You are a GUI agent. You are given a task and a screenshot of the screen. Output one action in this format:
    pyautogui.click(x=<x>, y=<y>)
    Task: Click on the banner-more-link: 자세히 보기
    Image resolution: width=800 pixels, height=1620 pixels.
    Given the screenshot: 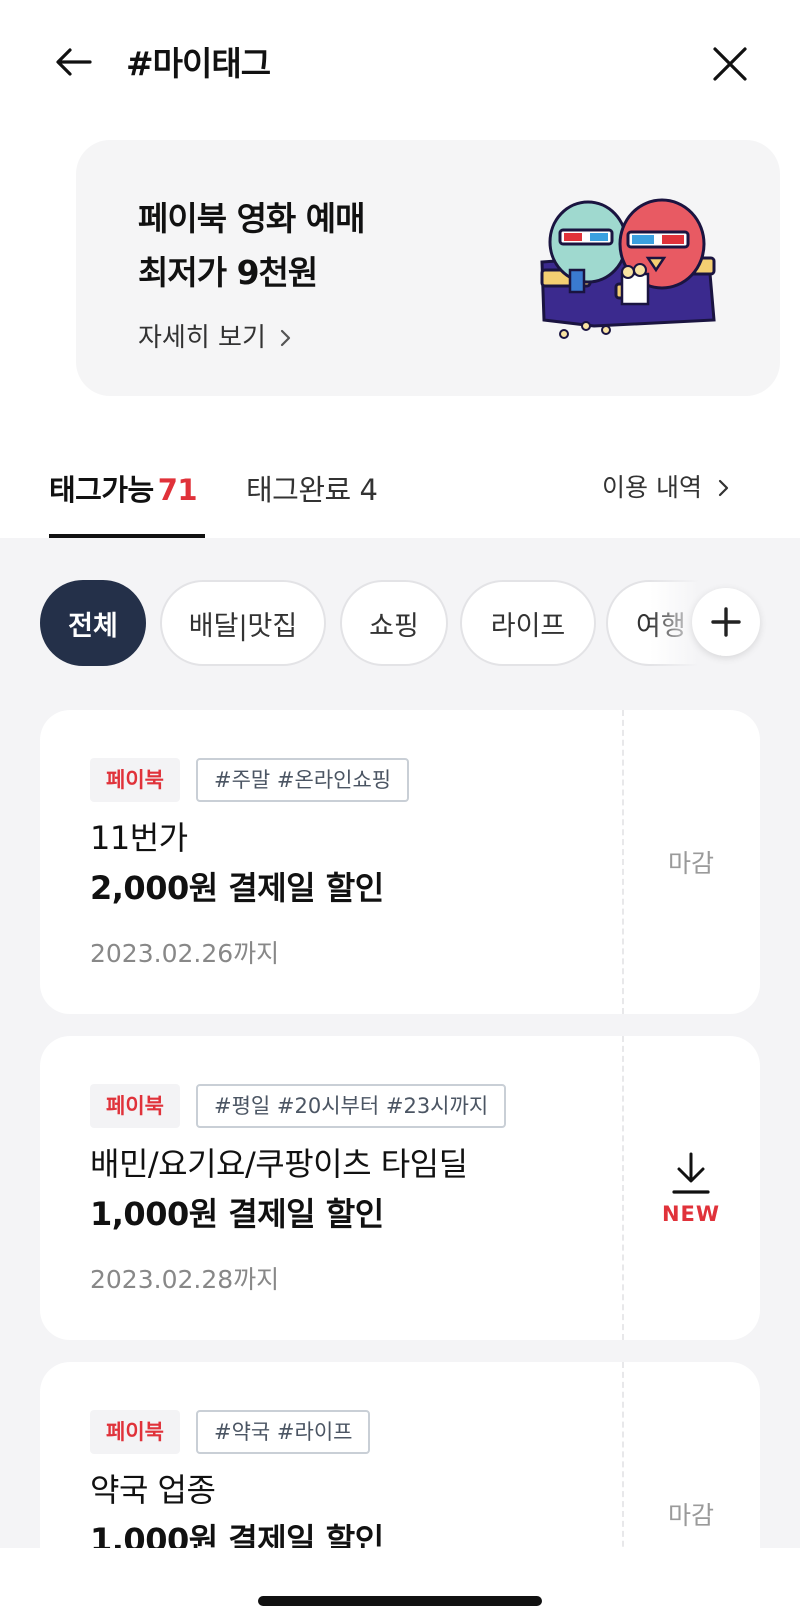 What is the action you would take?
    pyautogui.click(x=215, y=338)
    